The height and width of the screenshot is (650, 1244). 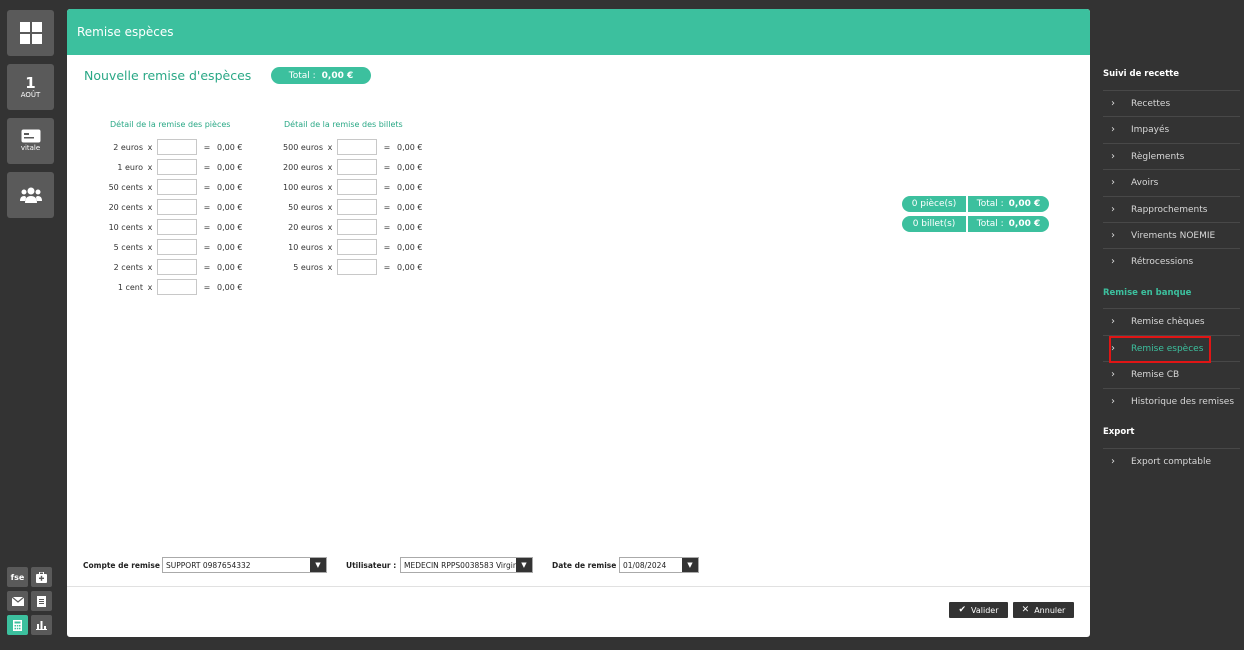 What do you see at coordinates (41, 577) in the screenshot?
I see `medical-bag-button` at bounding box center [41, 577].